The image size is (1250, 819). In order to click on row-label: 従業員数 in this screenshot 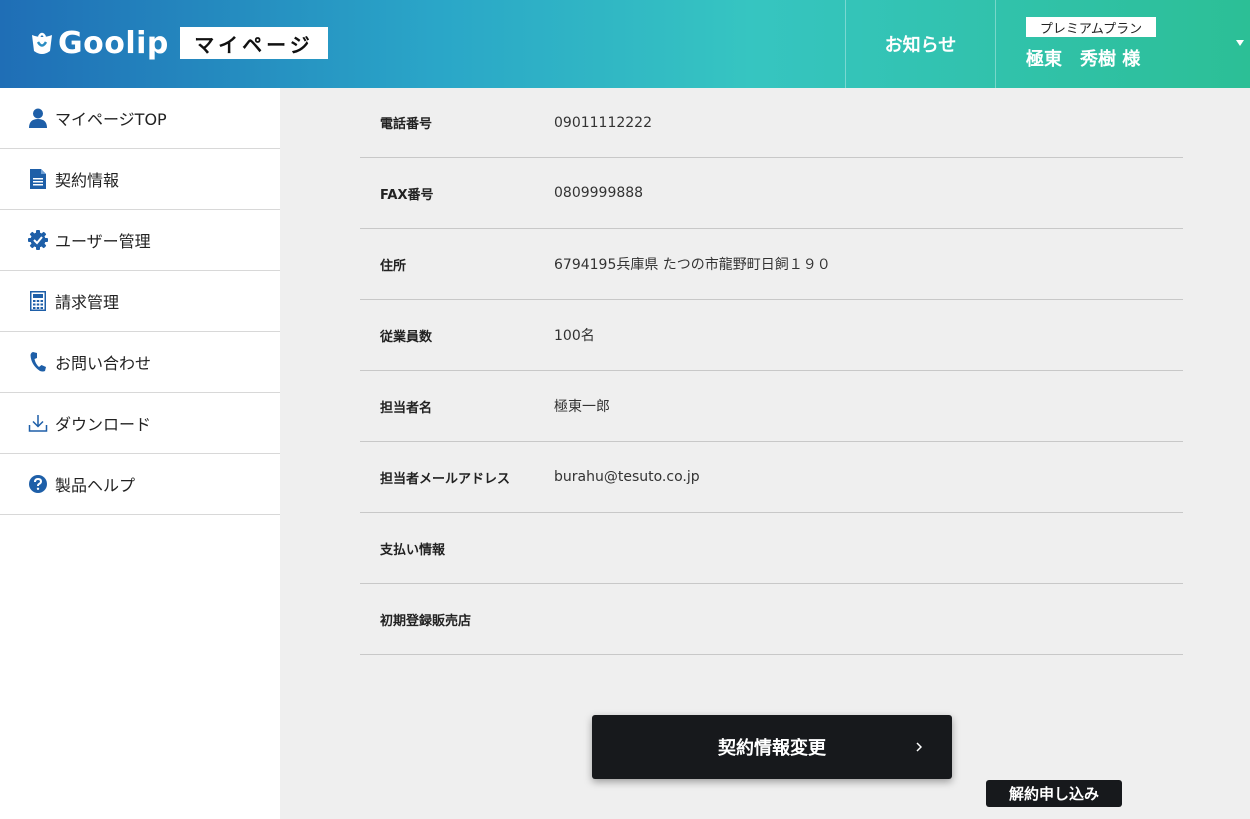, I will do `click(406, 337)`.